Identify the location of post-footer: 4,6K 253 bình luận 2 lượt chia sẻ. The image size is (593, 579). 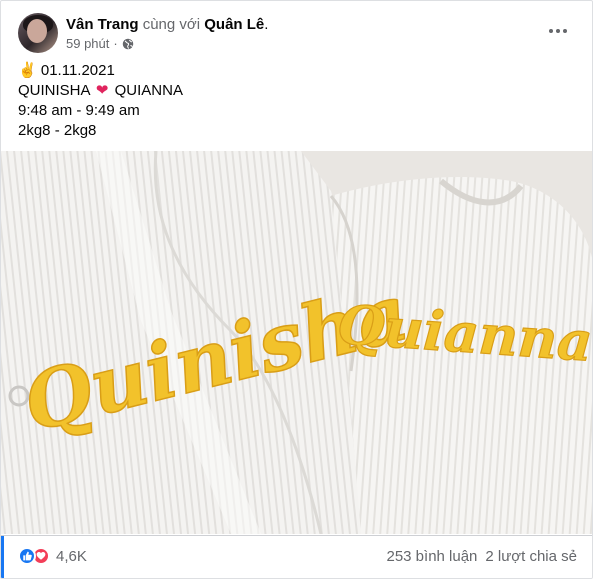
(296, 556).